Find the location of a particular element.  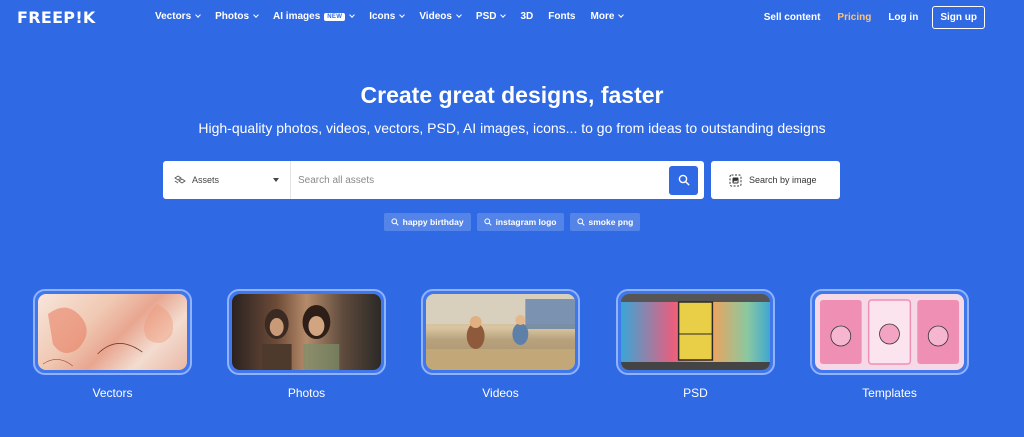

menu-vectors: Vectors is located at coordinates (178, 16).